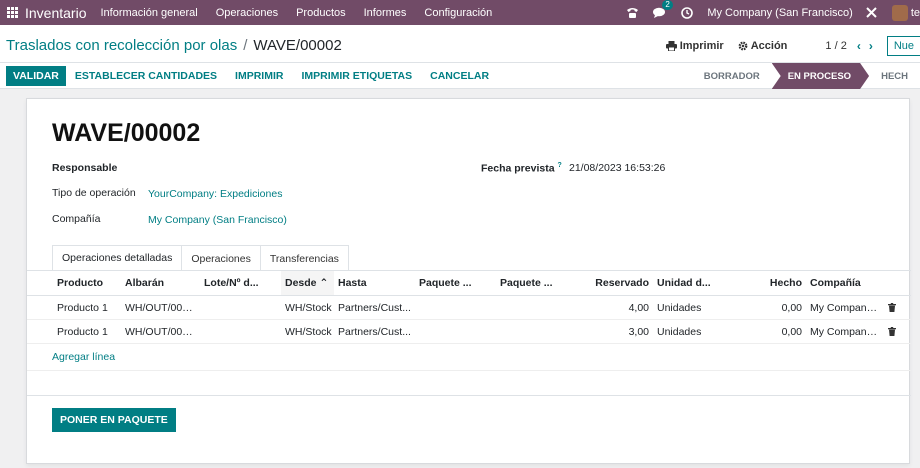 This screenshot has width=920, height=468. What do you see at coordinates (632, 13) in the screenshot?
I see `phone-icon` at bounding box center [632, 13].